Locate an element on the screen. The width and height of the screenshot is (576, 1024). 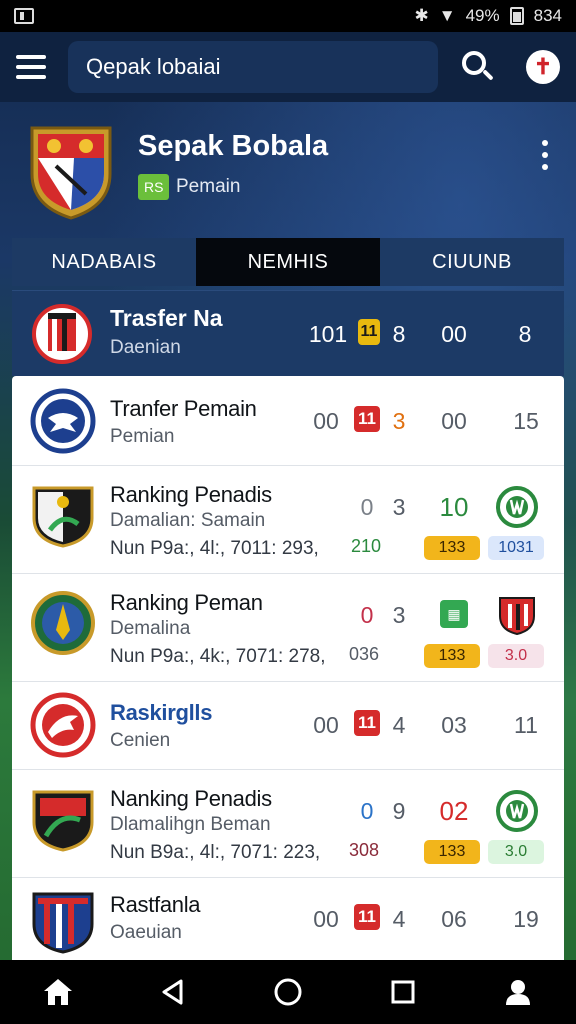
dark-shield-crest-icon is located at coordinates (63, 821).